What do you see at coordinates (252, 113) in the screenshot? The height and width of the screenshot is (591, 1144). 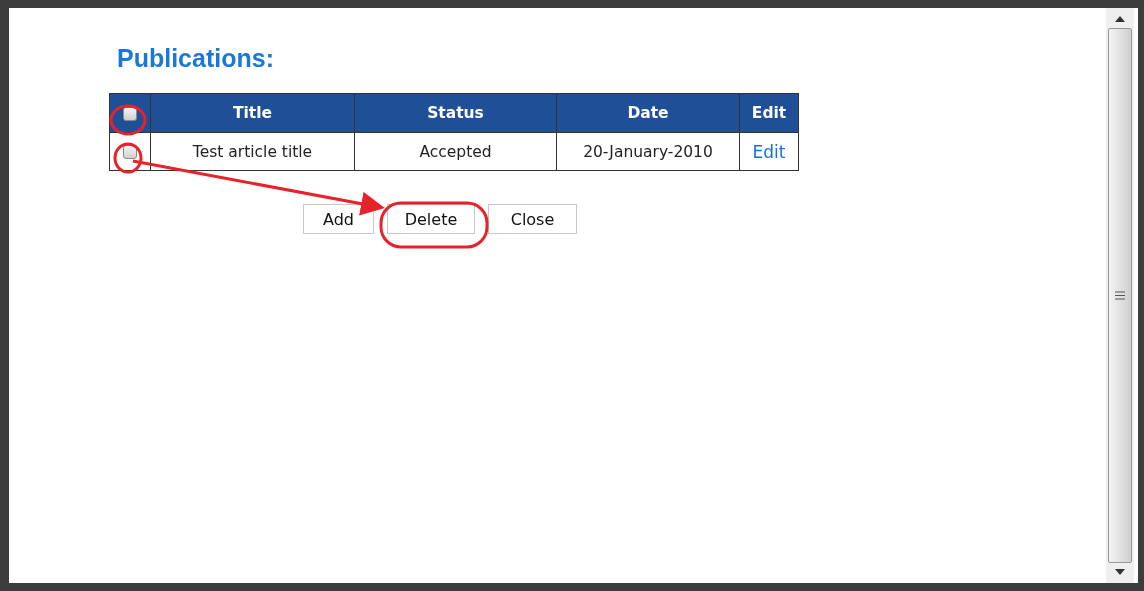 I see `column-header: Title` at bounding box center [252, 113].